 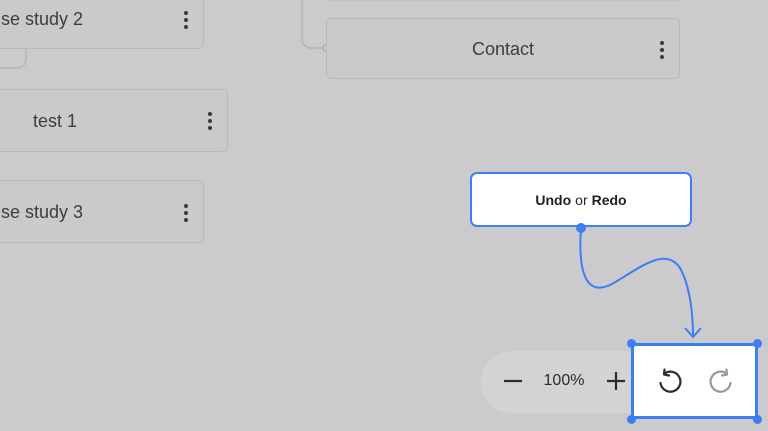 I want to click on undo-button, so click(x=670, y=382).